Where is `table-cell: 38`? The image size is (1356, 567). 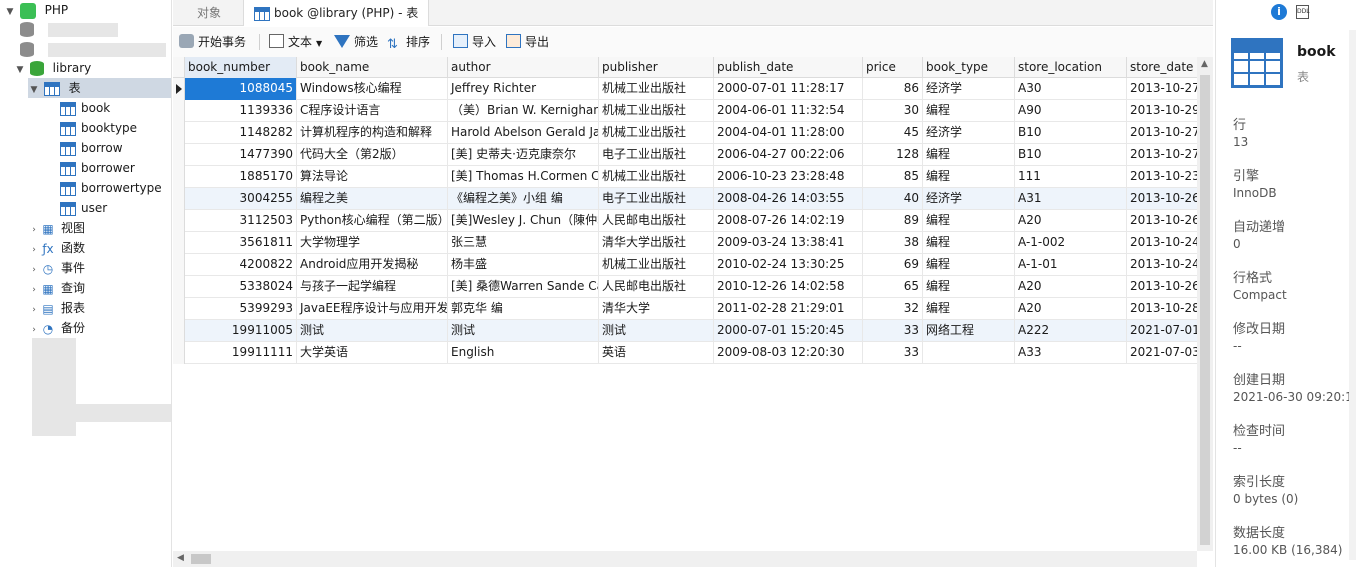 table-cell: 38 is located at coordinates (893, 243).